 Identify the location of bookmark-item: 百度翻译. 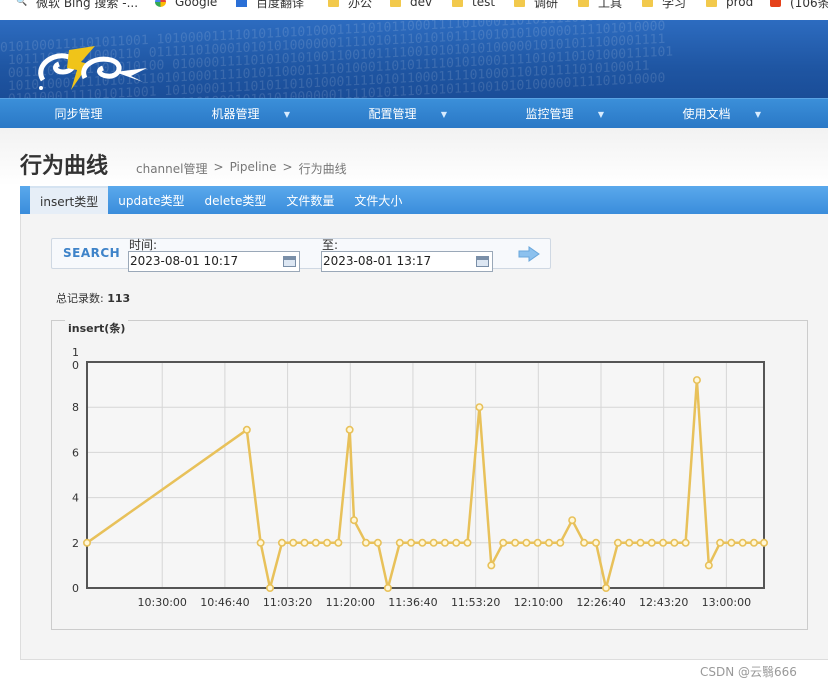
(270, 5).